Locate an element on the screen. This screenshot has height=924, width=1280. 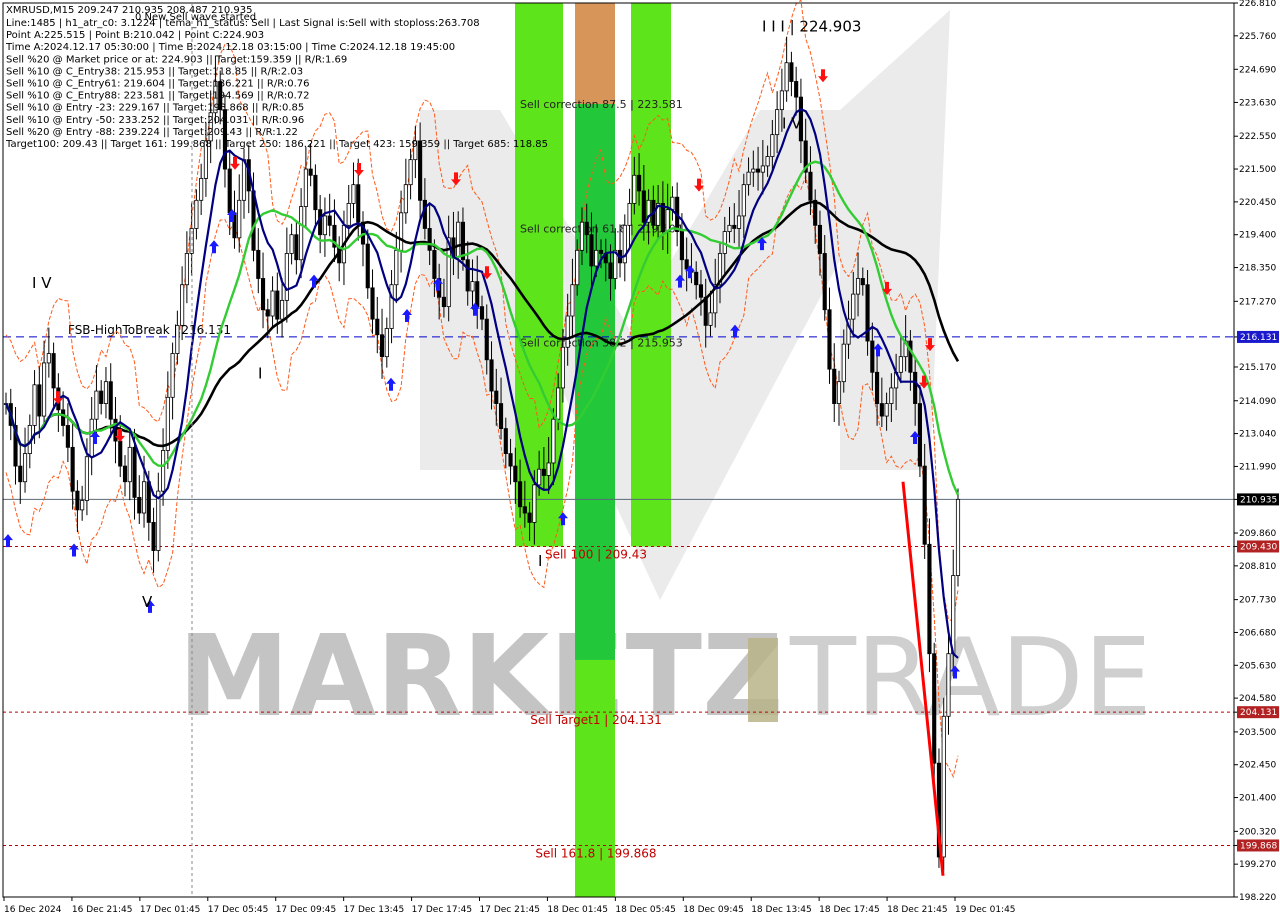
y-tick-label: 222.550 is located at coordinates (1257, 137).